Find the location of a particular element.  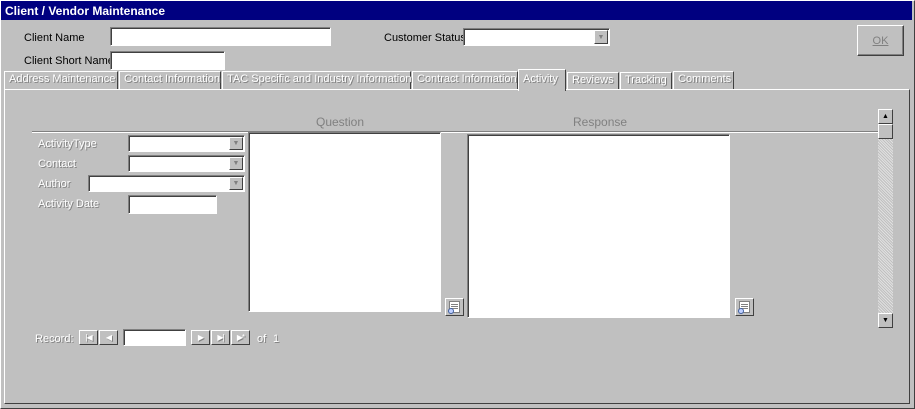

tab-label: Tracking is located at coordinates (646, 80).